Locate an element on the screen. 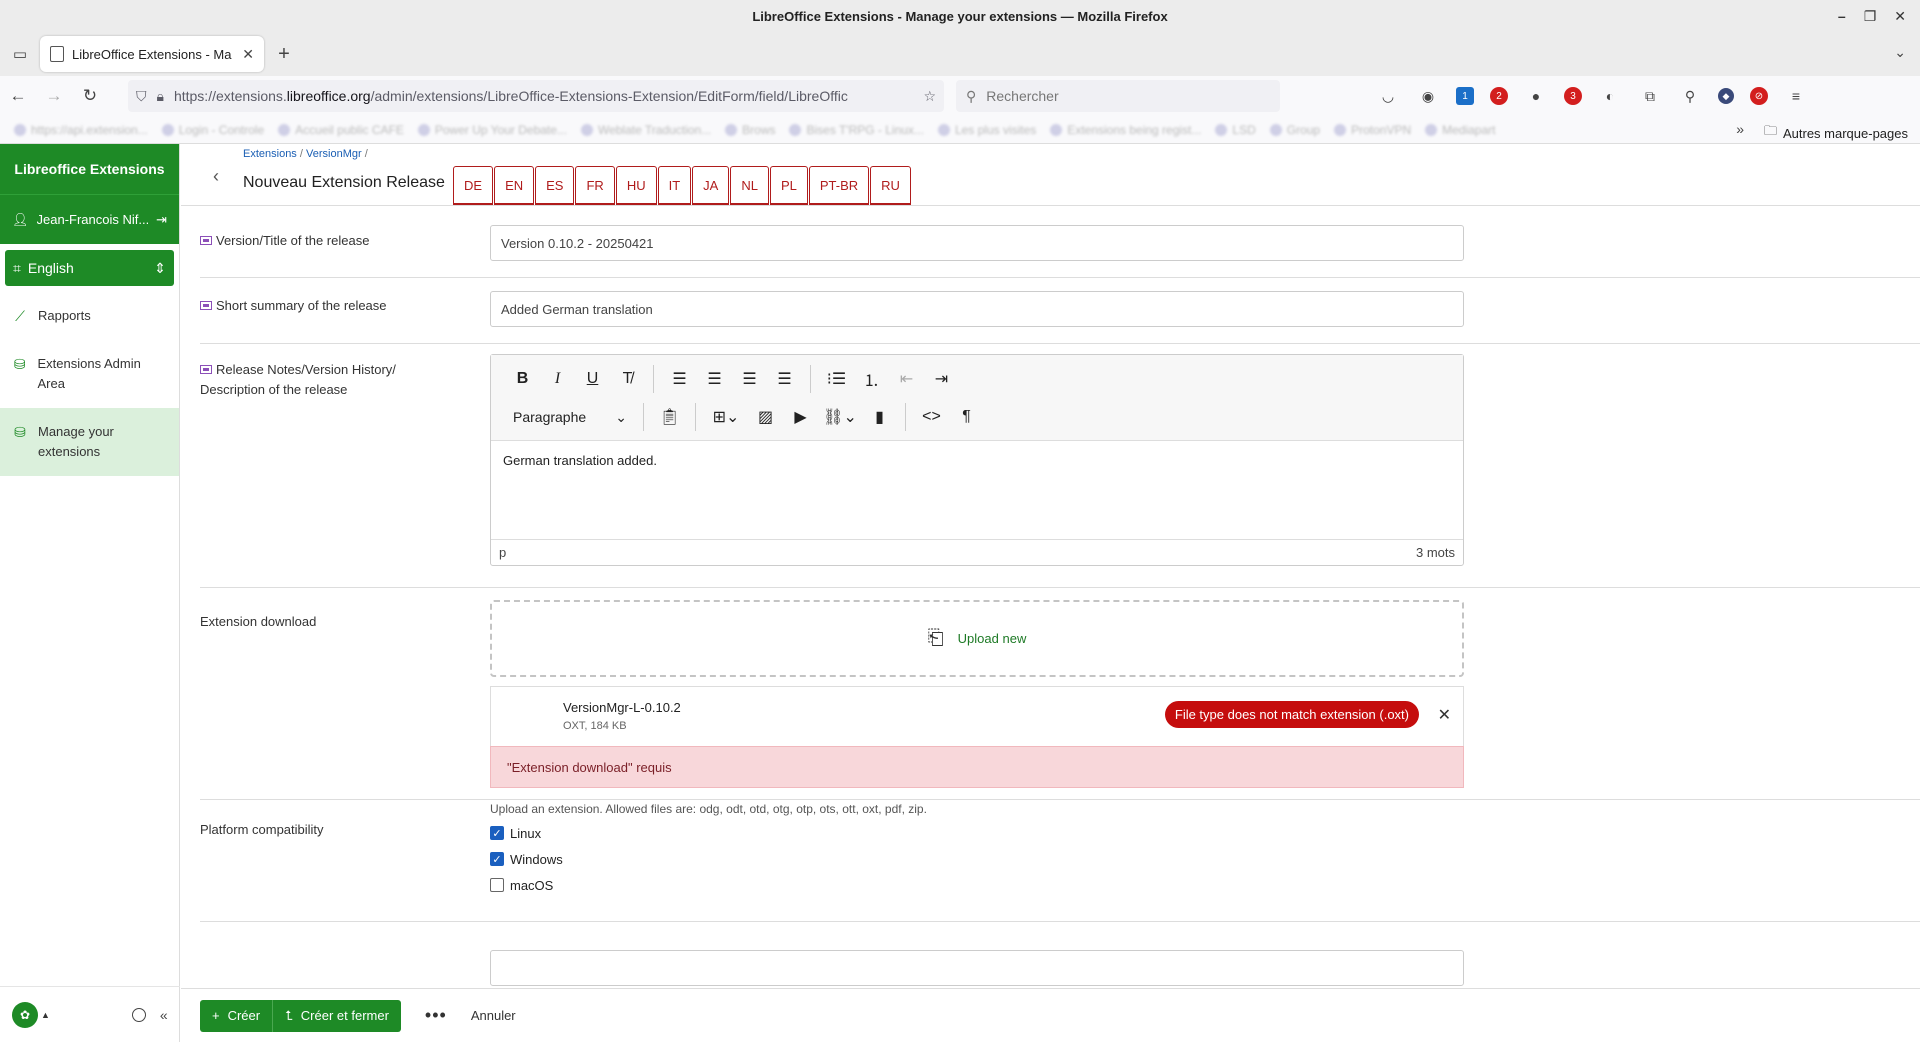  code-view-icon: <> is located at coordinates (931, 417).